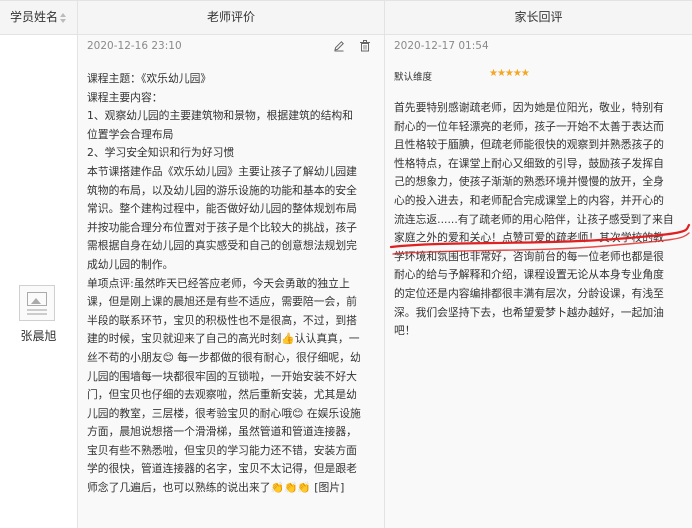 Image resolution: width=692 pixels, height=528 pixels. I want to click on review-line: 单项点评:虽然昨天已经答应老师，今天会勇敢的独立上, so click(218, 283).